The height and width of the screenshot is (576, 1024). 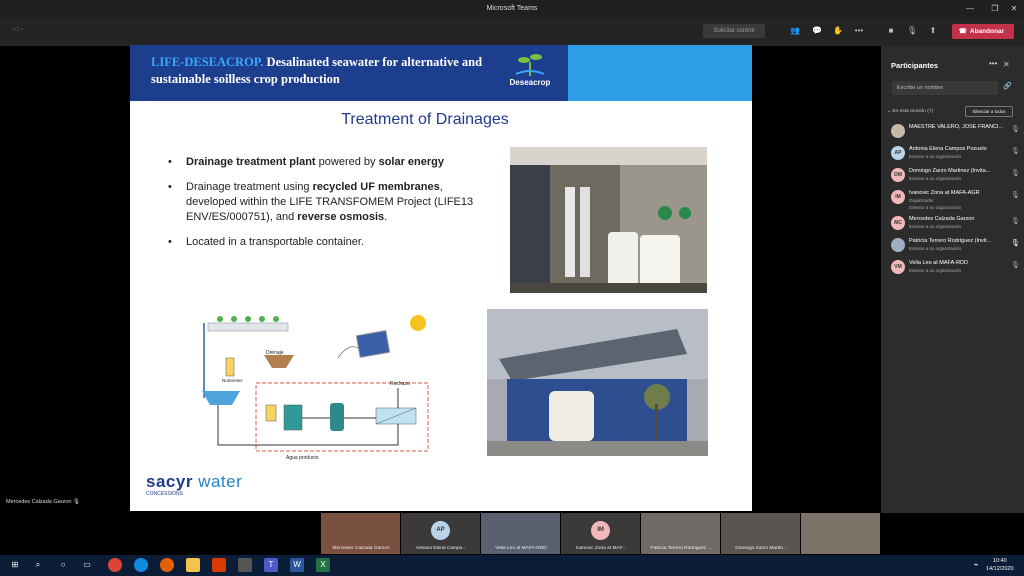 What do you see at coordinates (39, 502) in the screenshot?
I see `presenter-label: Mercedes Calzada Garzon` at bounding box center [39, 502].